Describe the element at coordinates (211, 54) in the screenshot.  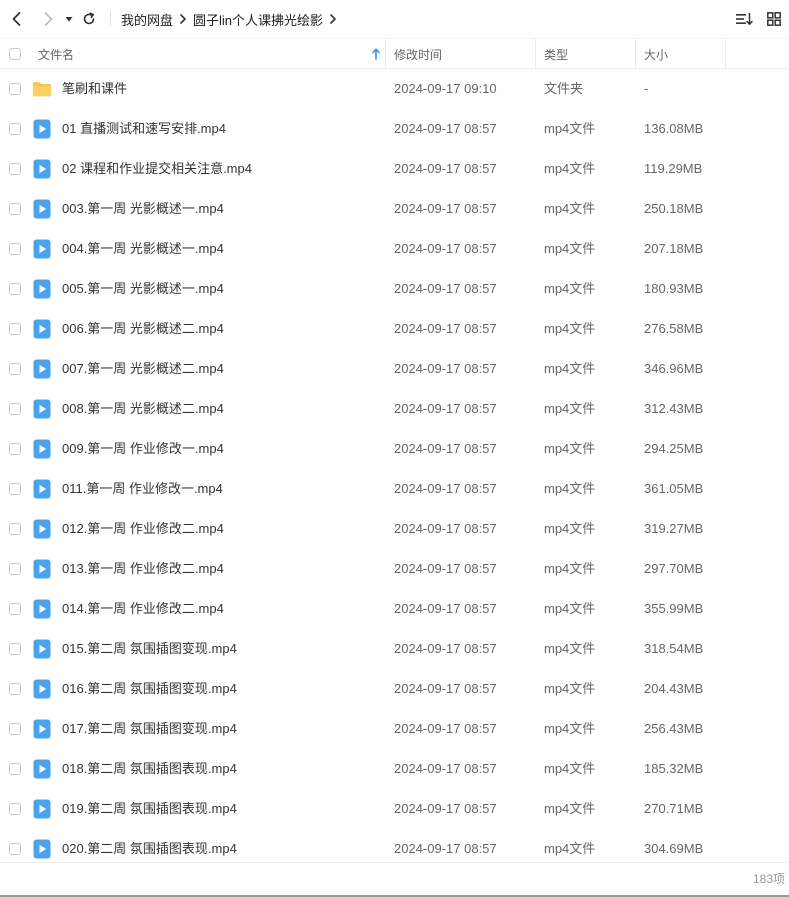
I see `column-header-name: 文件名` at that location.